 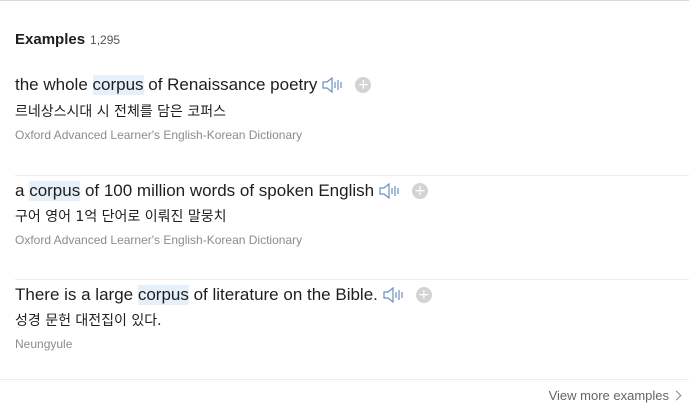 I want to click on example-translation: 구어 영어 1억 단어로 이뤄진 말뭉치, so click(x=121, y=217).